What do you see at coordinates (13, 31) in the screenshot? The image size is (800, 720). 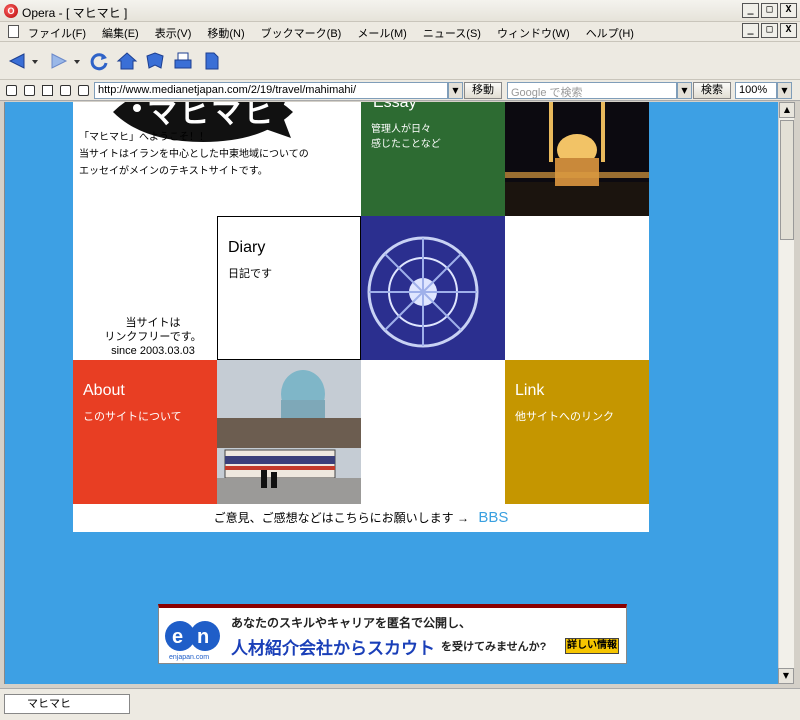 I see `document-icon` at bounding box center [13, 31].